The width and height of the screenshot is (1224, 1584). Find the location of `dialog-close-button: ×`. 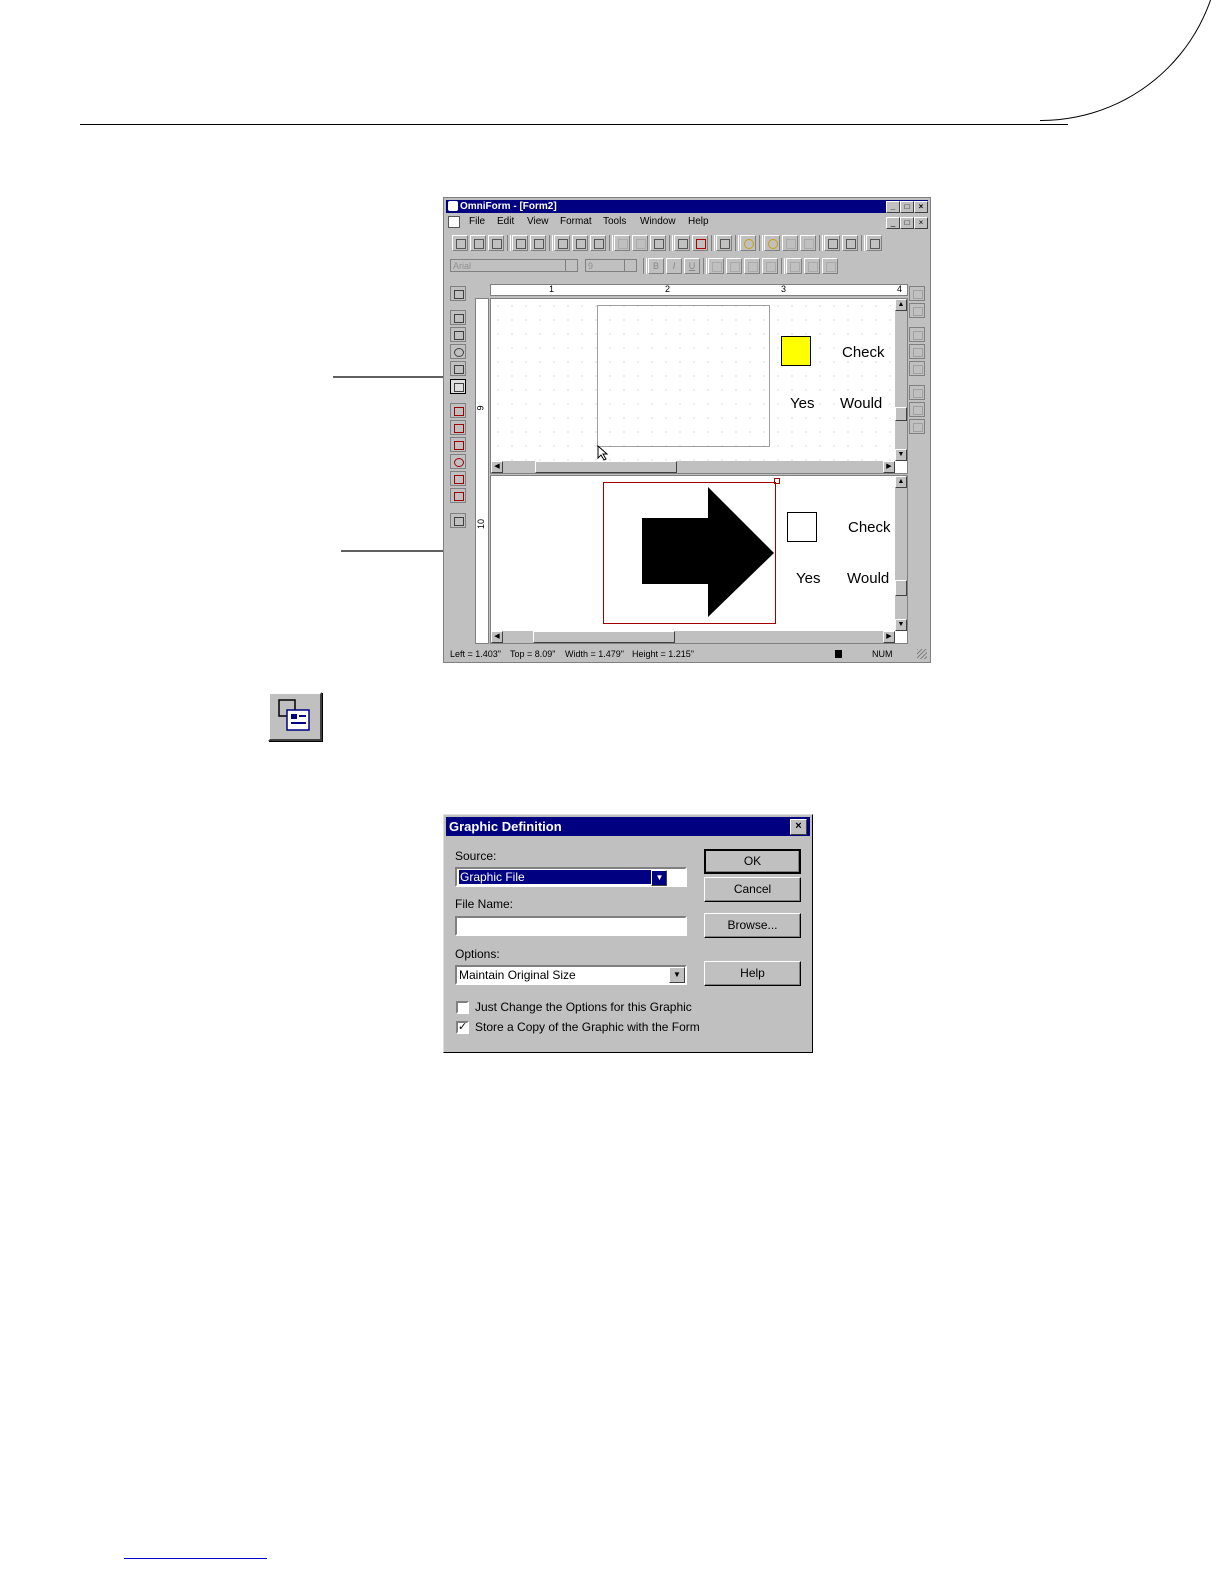

dialog-close-button: × is located at coordinates (798, 827).